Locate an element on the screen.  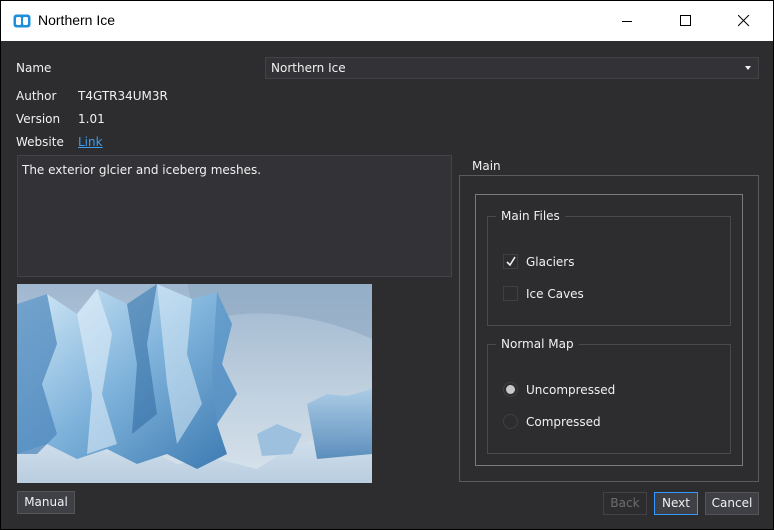
author-label: Author is located at coordinates (36, 96).